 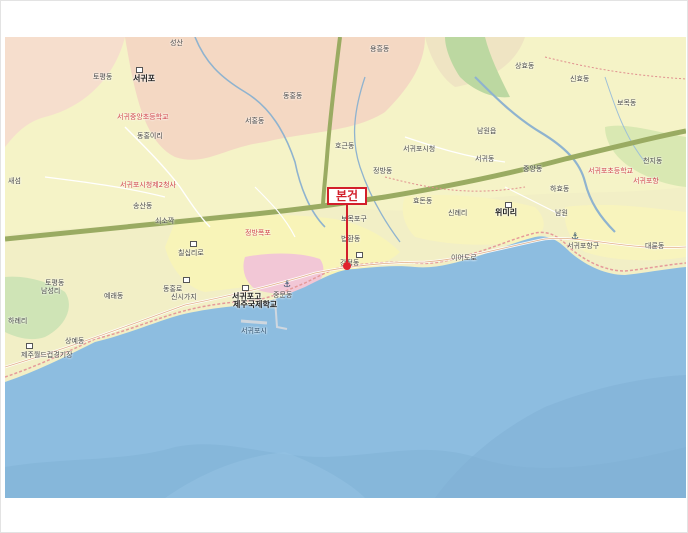 What do you see at coordinates (345, 146) in the screenshot?
I see `place-label: 호근동` at bounding box center [345, 146].